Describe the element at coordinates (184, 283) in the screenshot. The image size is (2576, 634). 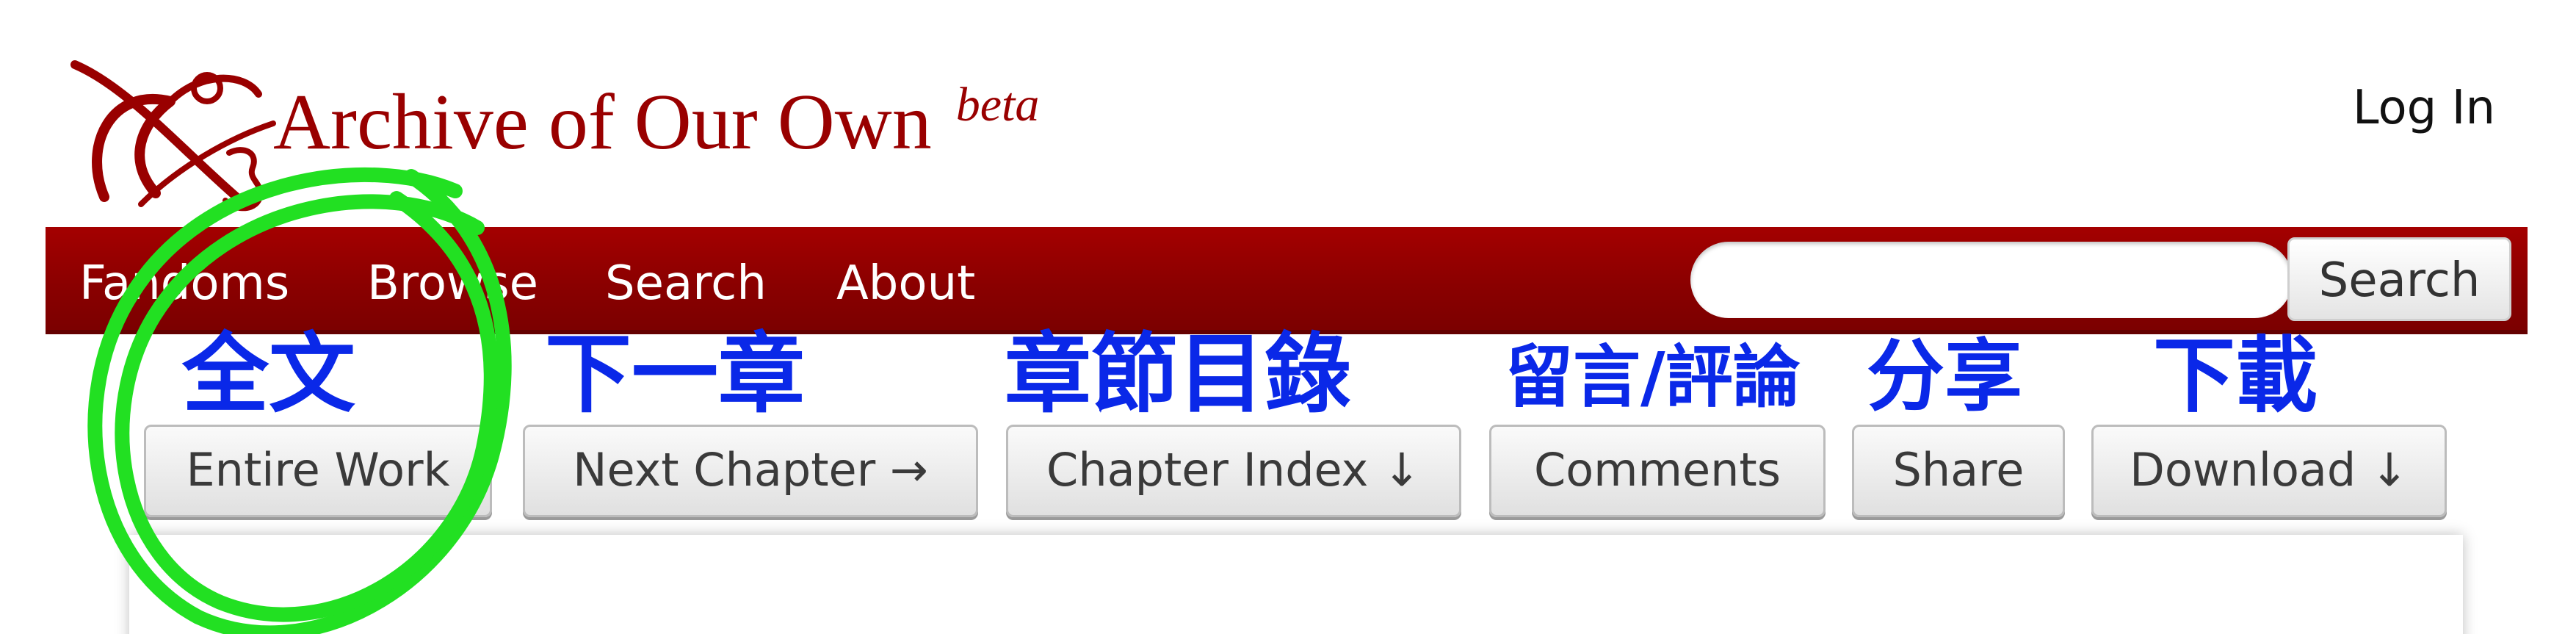
I see `nav-item-fandoms: Fandoms` at that location.